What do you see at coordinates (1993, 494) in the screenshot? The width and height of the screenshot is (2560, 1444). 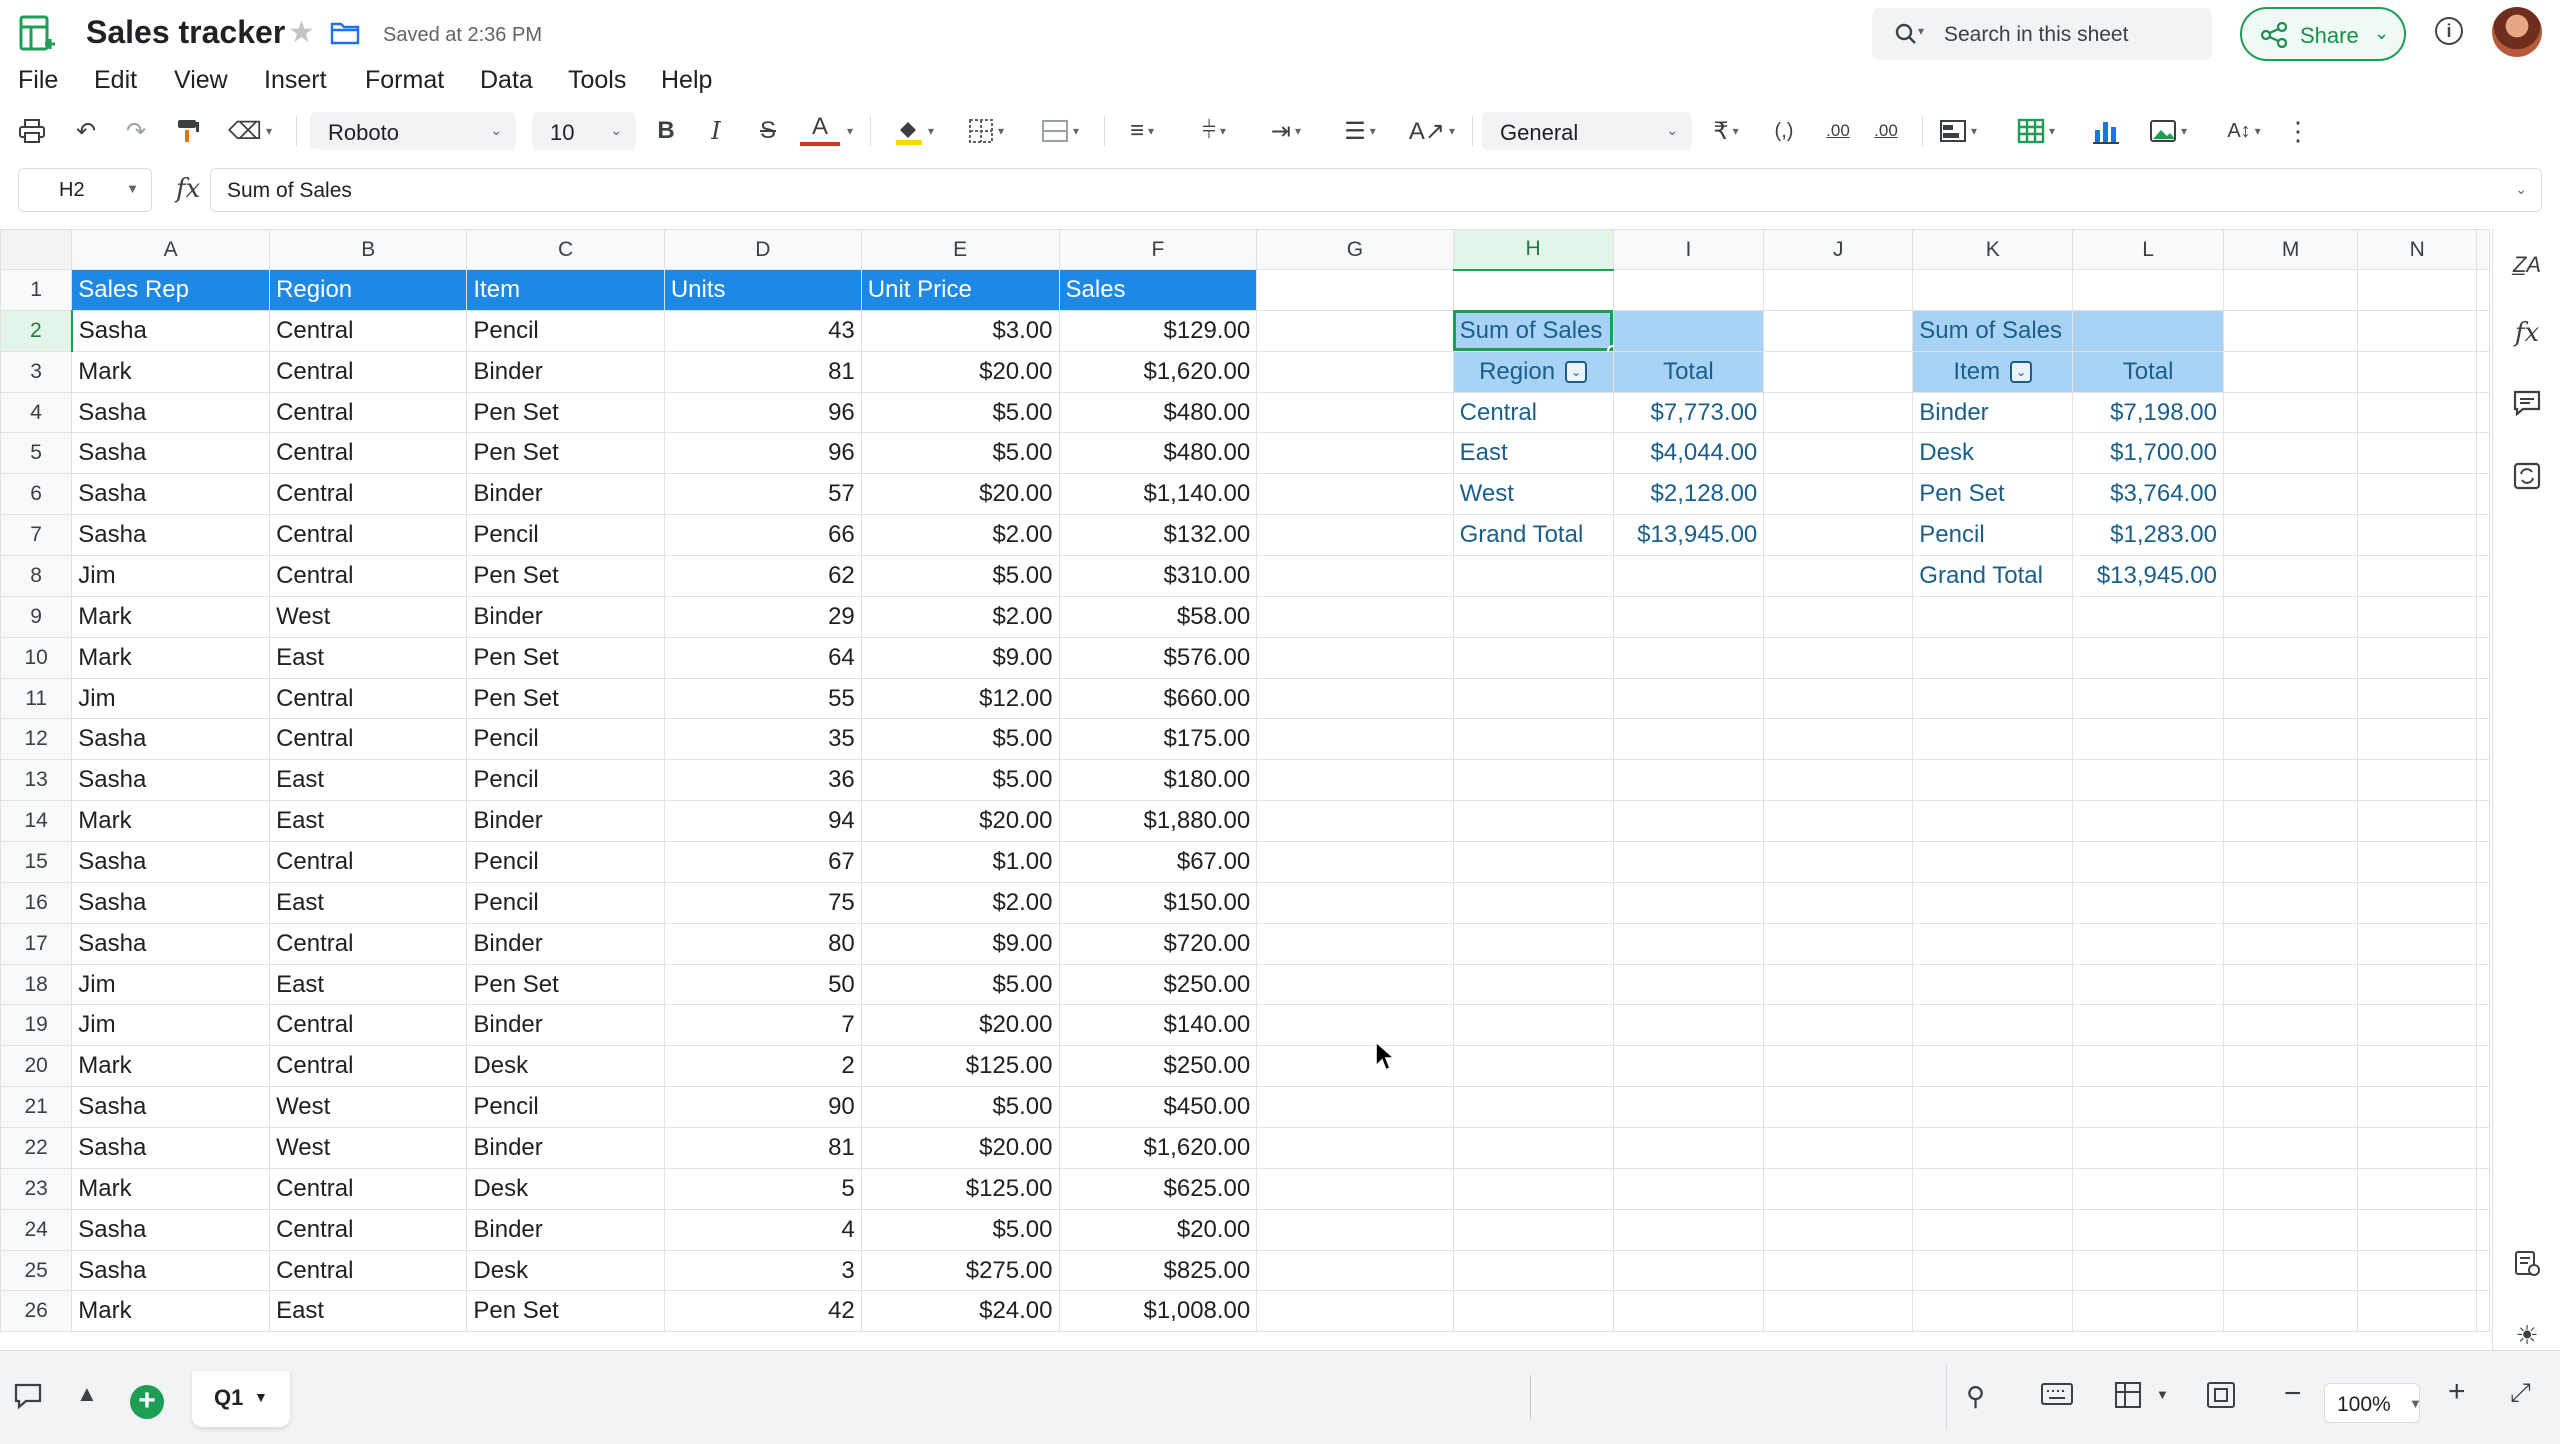 I see `pivot-row-cell: Pen Set` at bounding box center [1993, 494].